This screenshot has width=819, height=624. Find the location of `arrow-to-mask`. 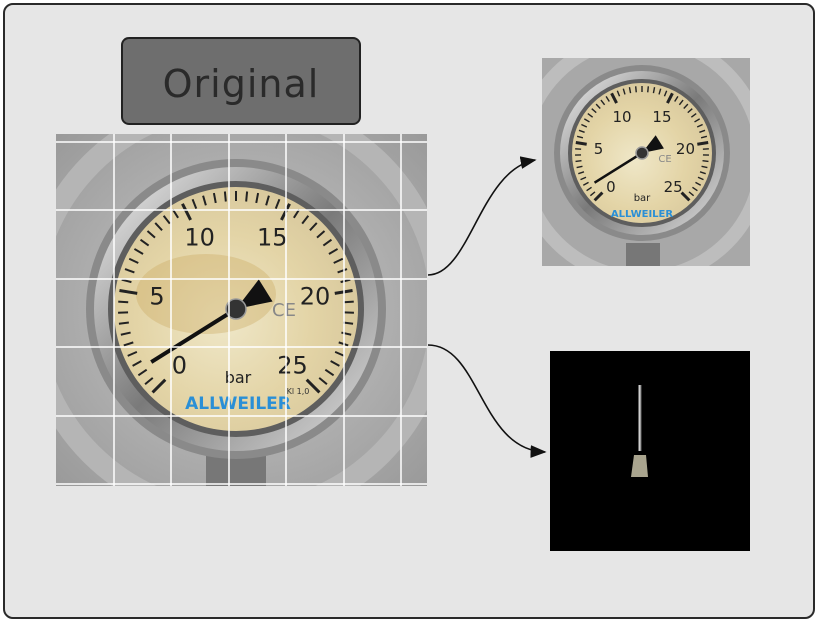

arrow-to-mask is located at coordinates (487, 401).